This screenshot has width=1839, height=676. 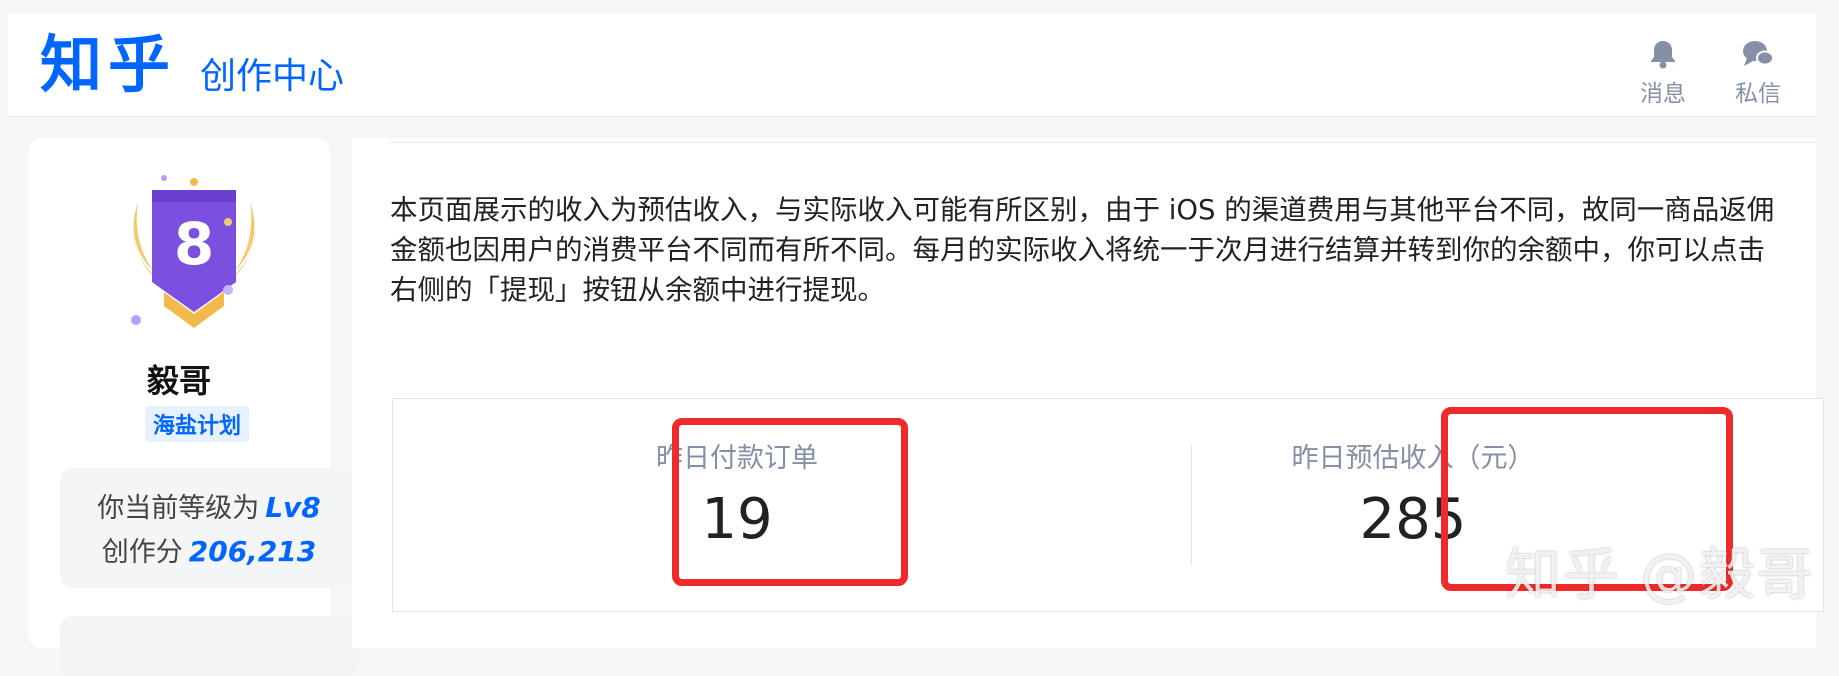 I want to click on page-title: 创作中心, so click(x=272, y=77).